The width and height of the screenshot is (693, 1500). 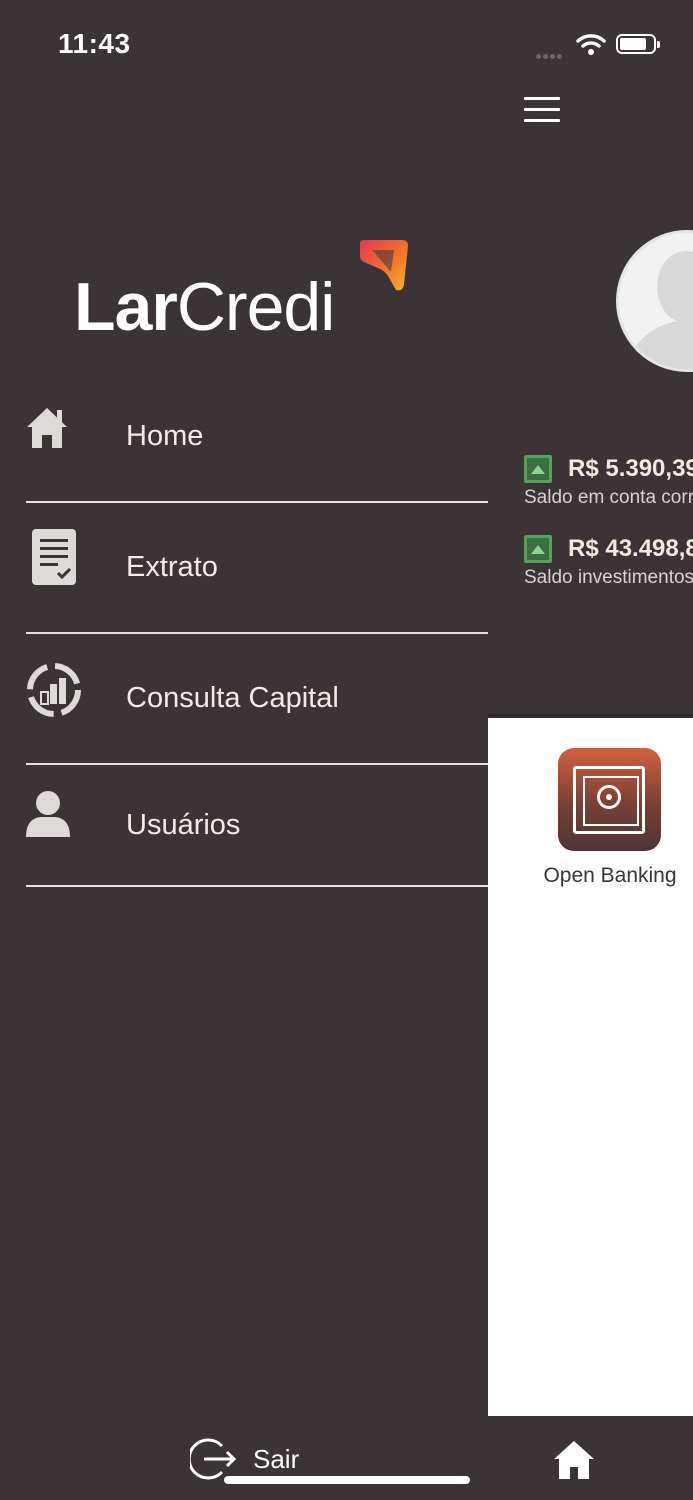 I want to click on user-icon, so click(x=48, y=814).